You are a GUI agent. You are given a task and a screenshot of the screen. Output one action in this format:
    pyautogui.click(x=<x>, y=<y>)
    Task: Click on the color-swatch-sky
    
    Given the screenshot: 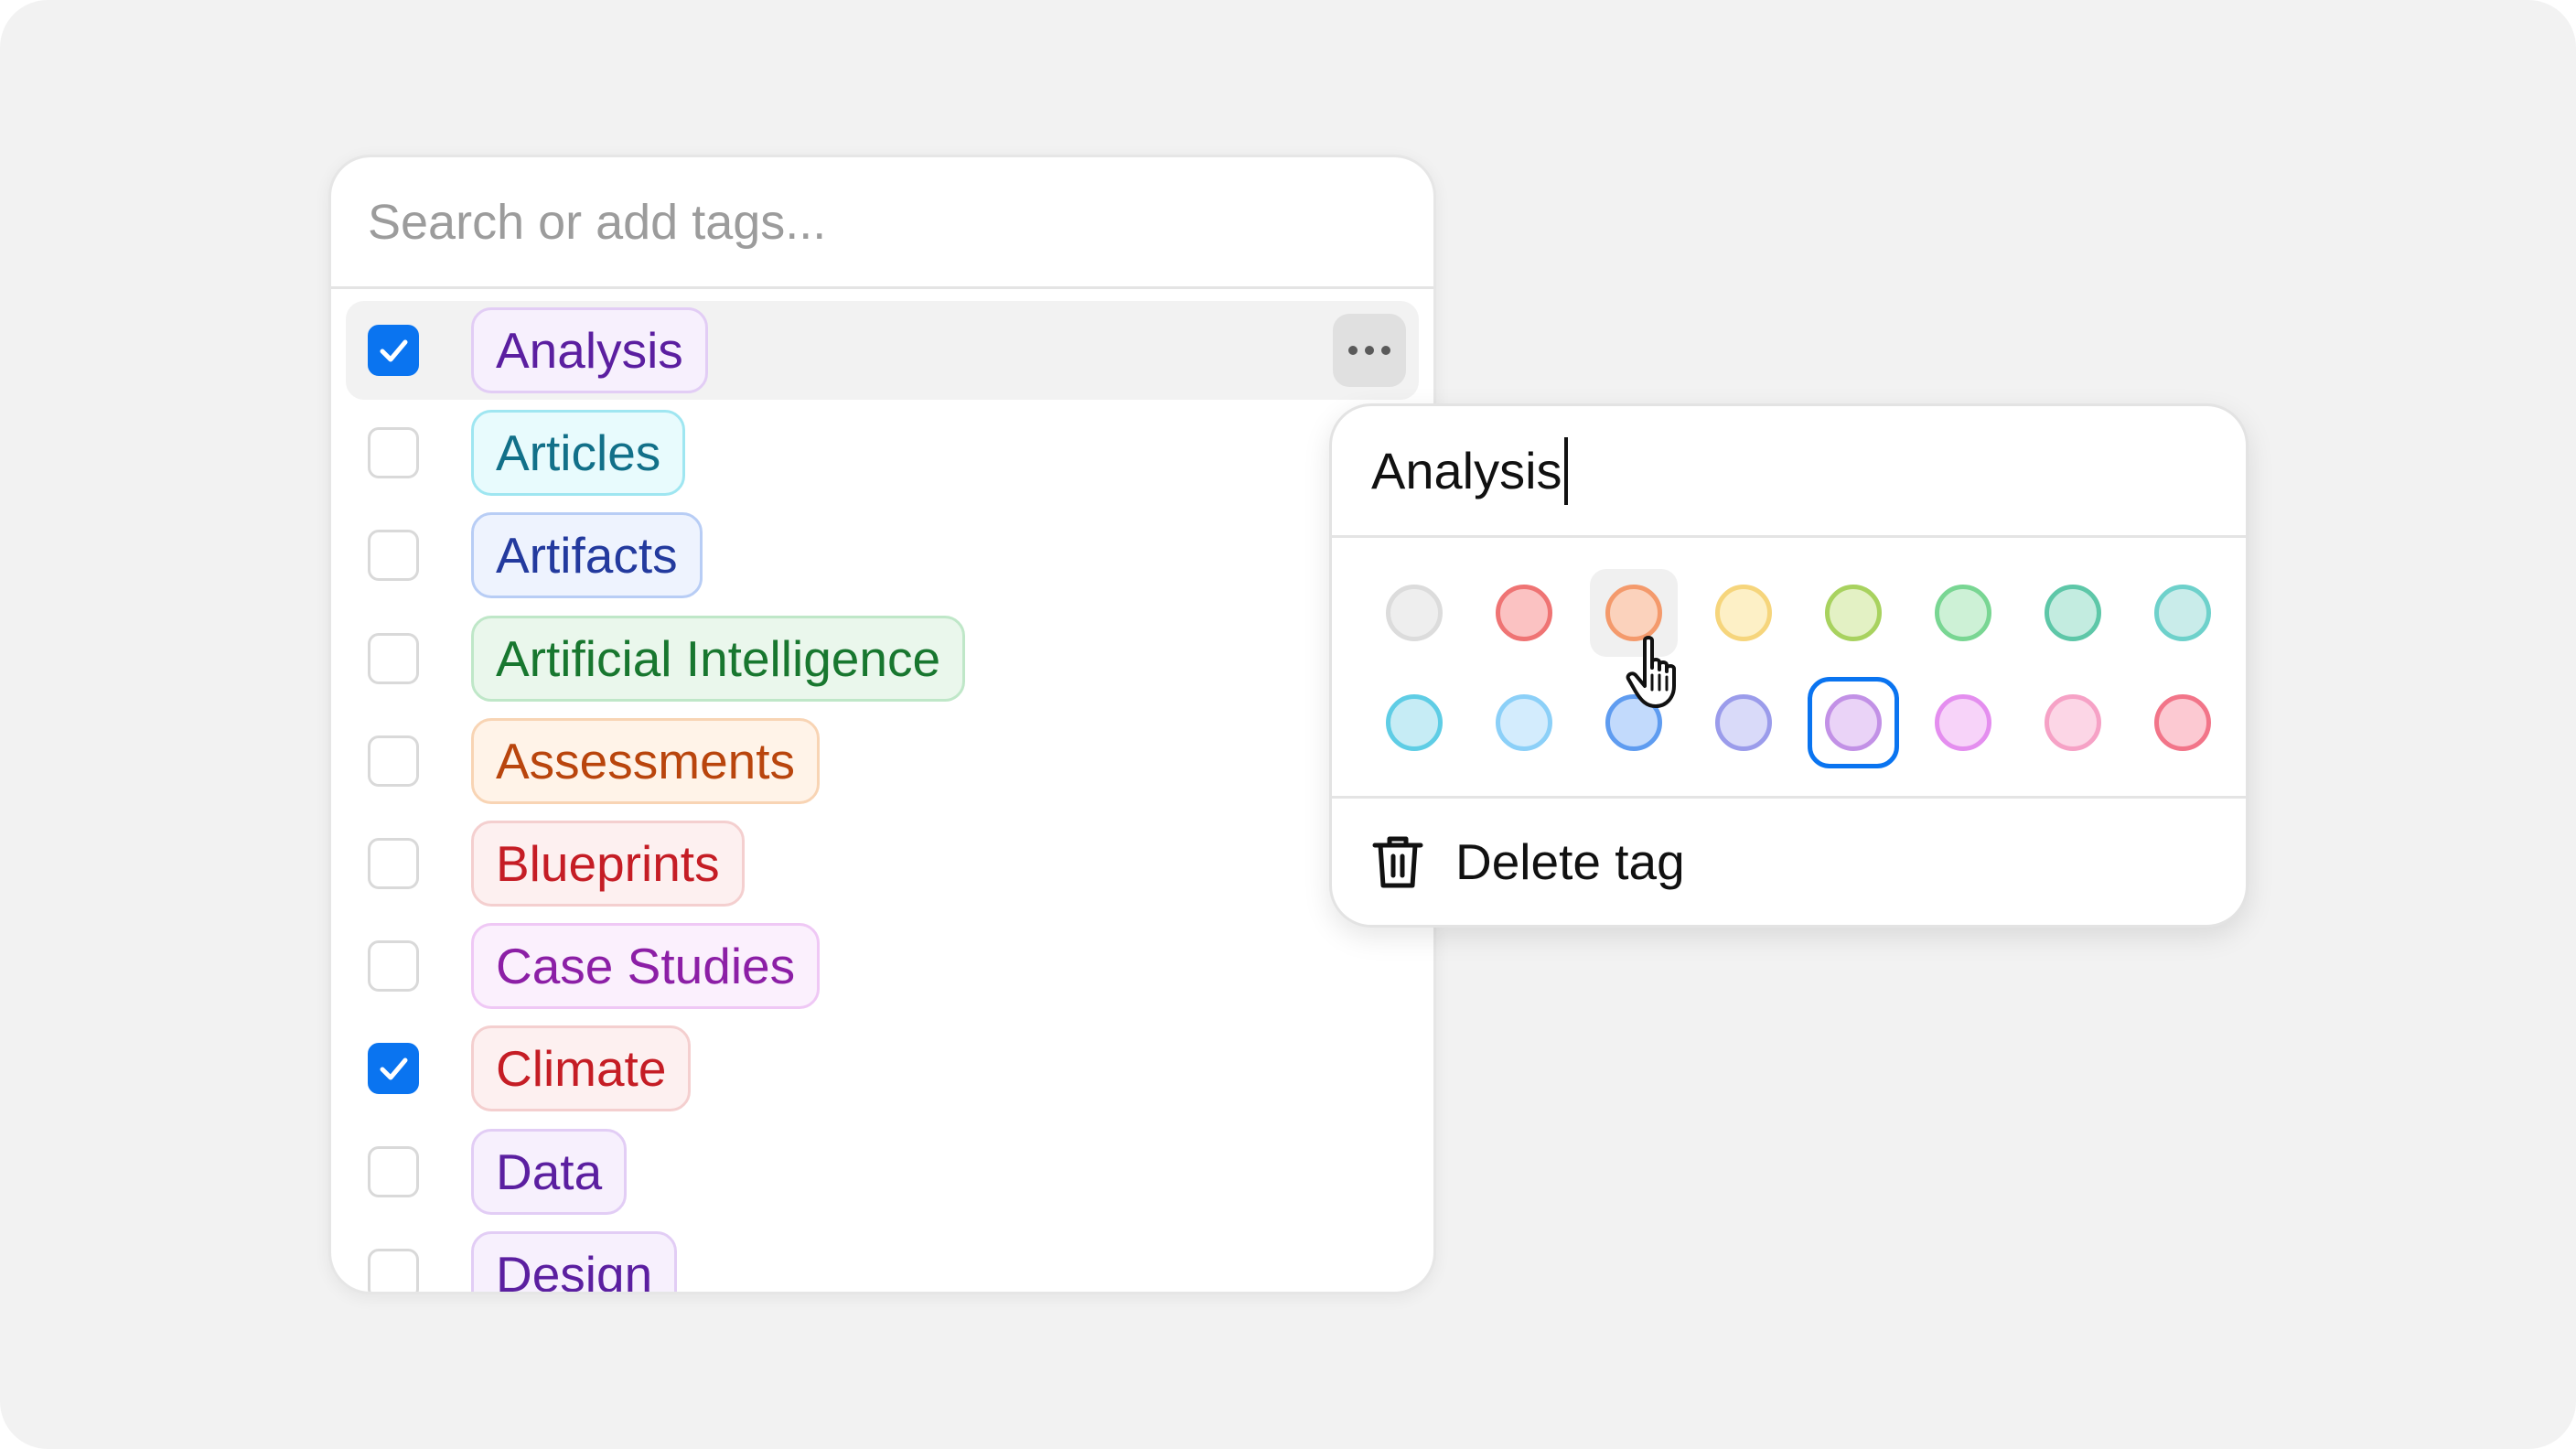 What is the action you would take?
    pyautogui.click(x=1524, y=723)
    